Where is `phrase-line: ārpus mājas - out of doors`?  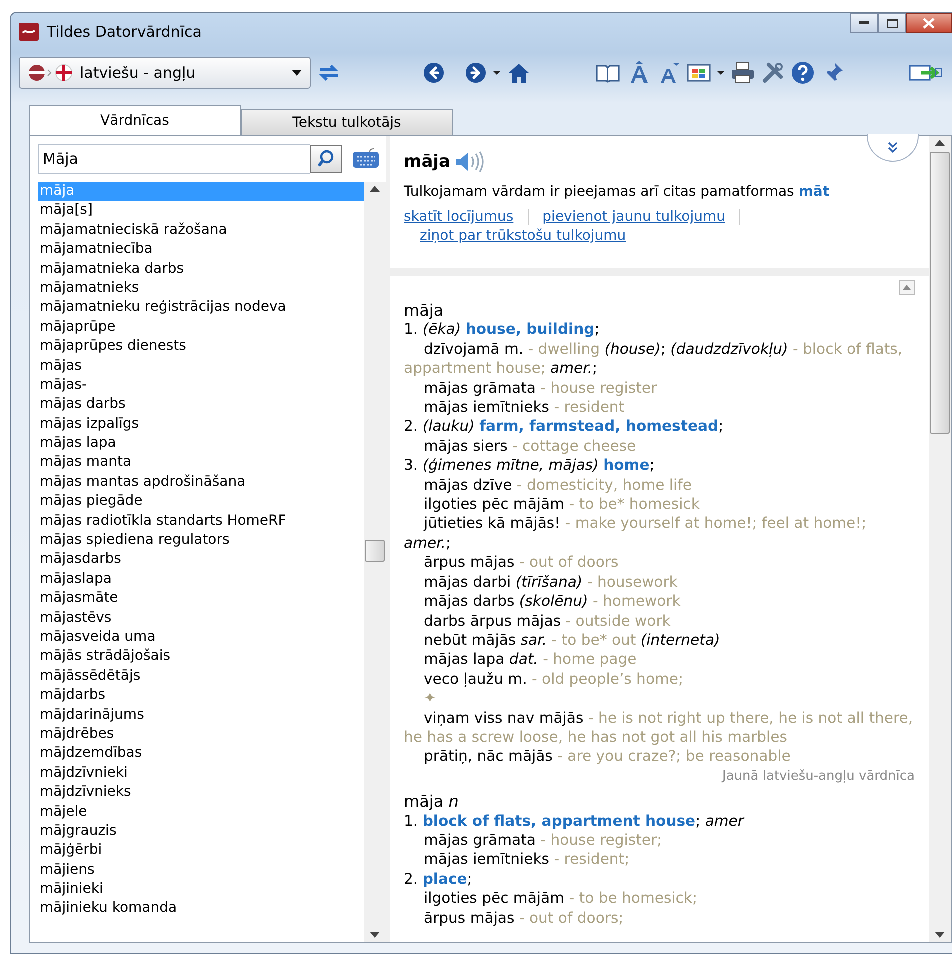 phrase-line: ārpus mājas - out of doors is located at coordinates (521, 563).